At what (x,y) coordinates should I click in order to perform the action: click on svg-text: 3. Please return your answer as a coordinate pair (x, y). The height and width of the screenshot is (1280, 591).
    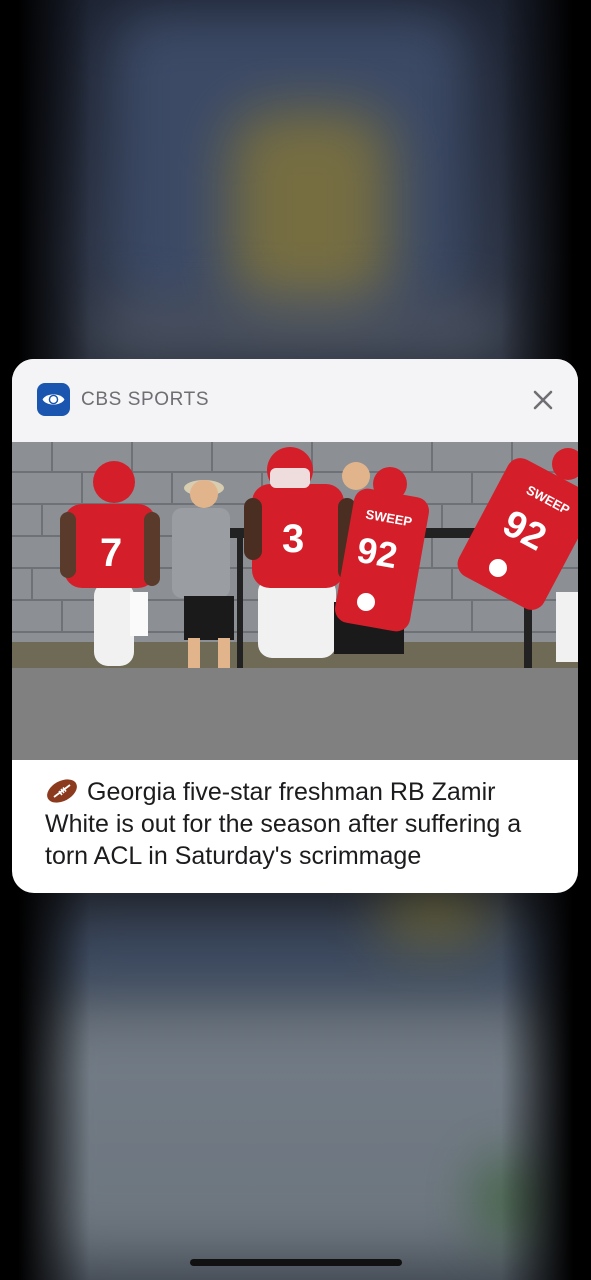
    Looking at the image, I should click on (293, 539).